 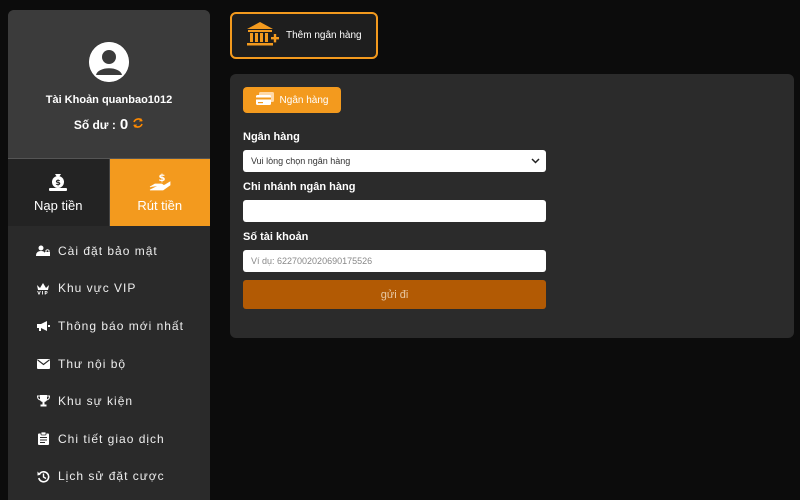 I want to click on deposit-button: $ Nạp tiền, so click(x=59, y=192).